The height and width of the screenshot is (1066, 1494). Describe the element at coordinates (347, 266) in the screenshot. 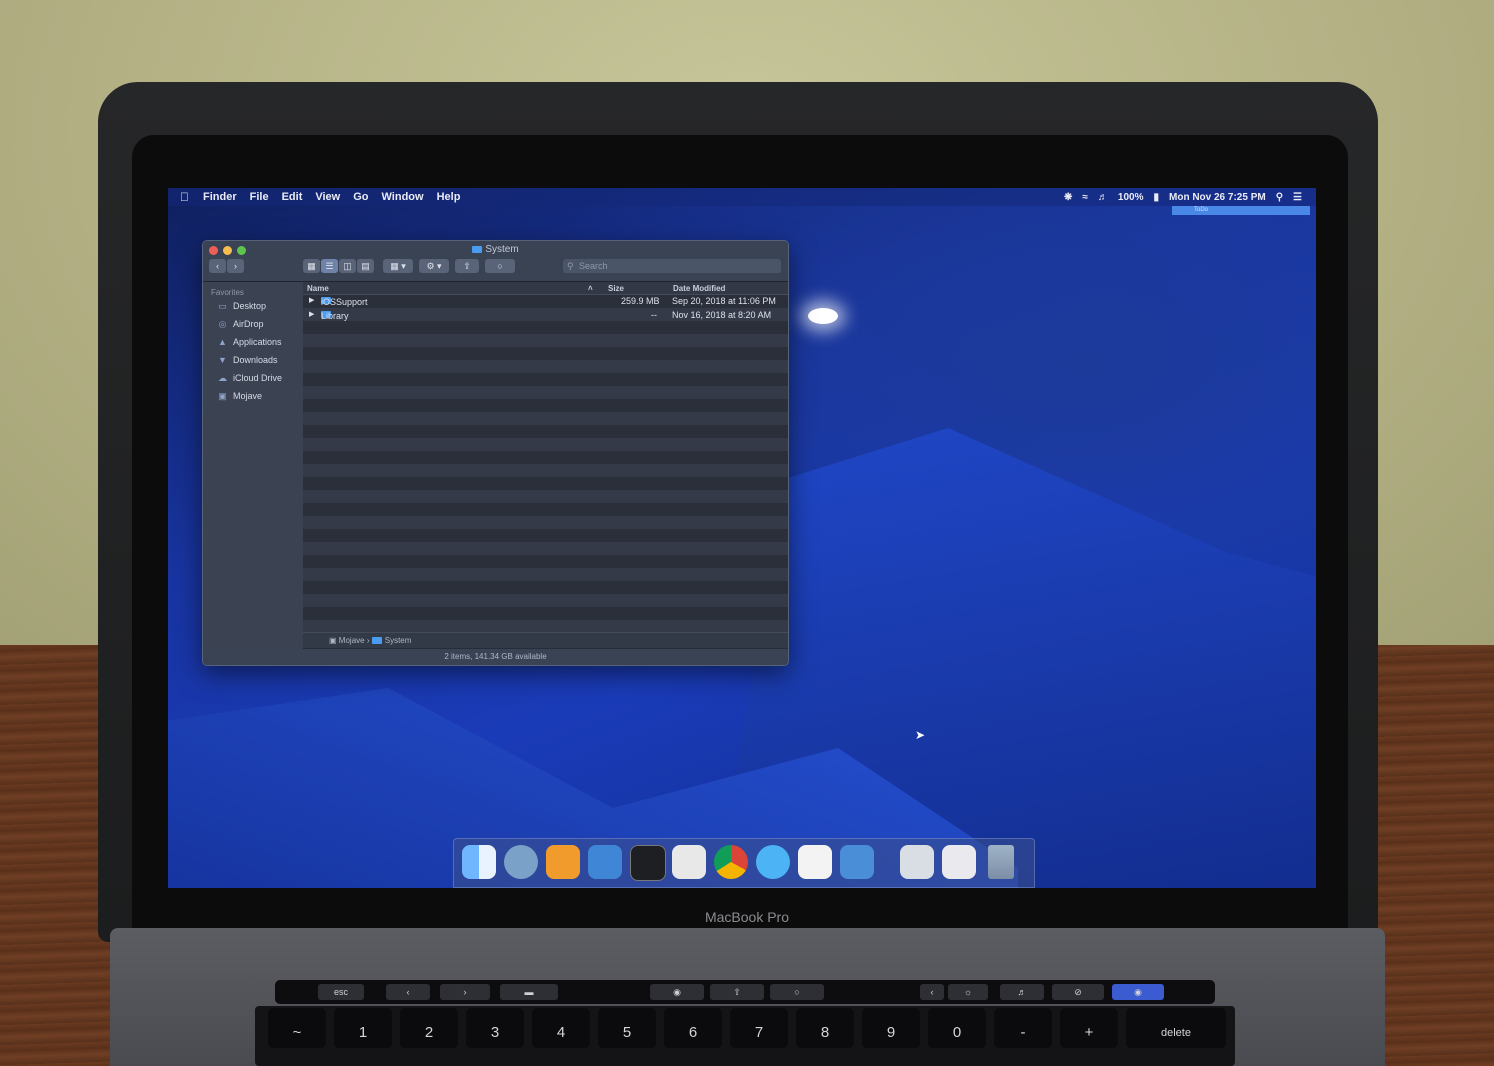

I see `column-view-button: ◫` at that location.